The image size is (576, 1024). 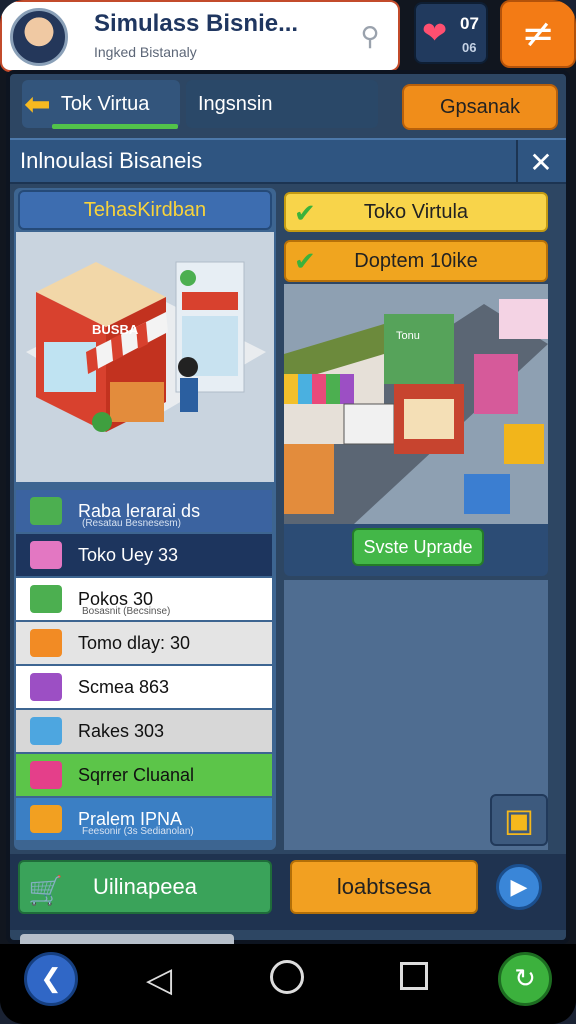 I want to click on tab-gpsanak-button: Gpsanak, so click(x=480, y=107).